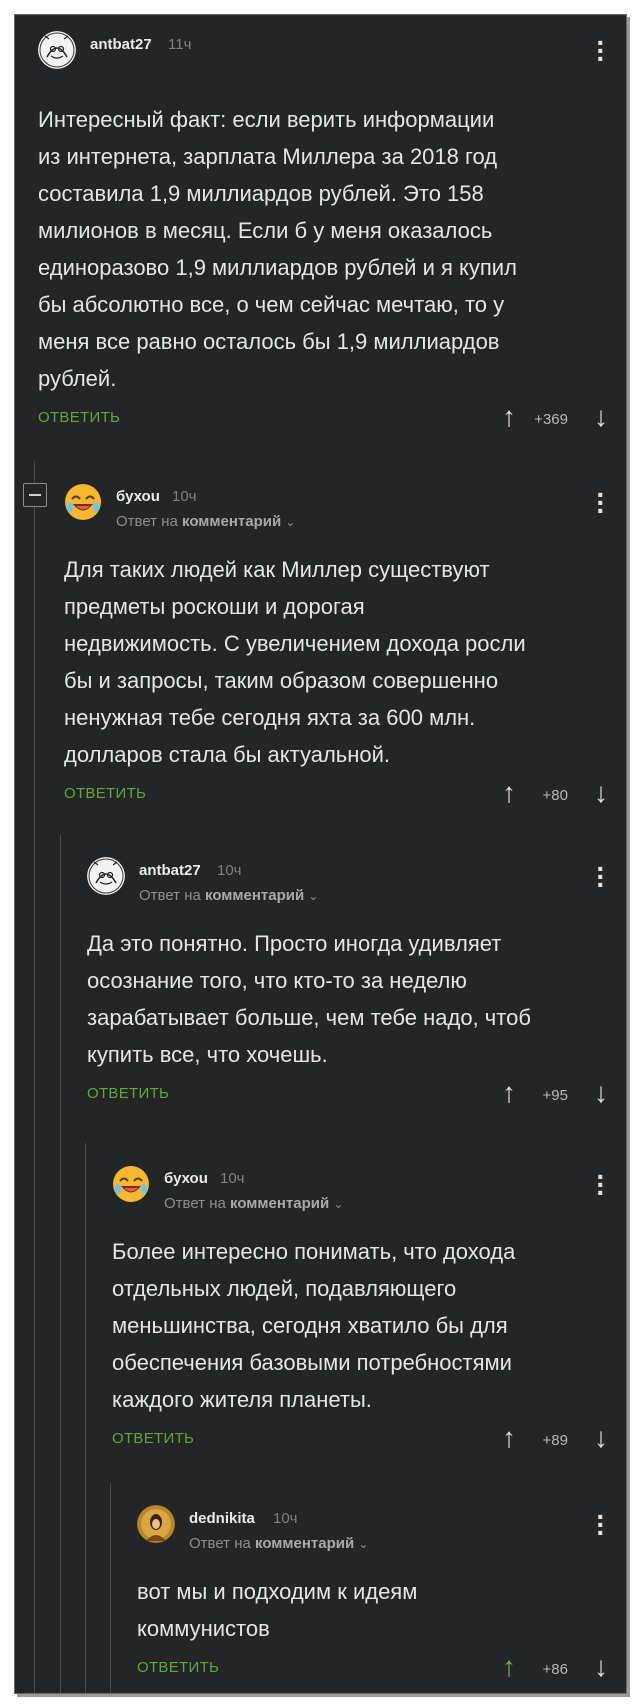 This screenshot has width=640, height=1706. What do you see at coordinates (332, 60) in the screenshot?
I see `comment-header: antbat27 11ч · · ·` at bounding box center [332, 60].